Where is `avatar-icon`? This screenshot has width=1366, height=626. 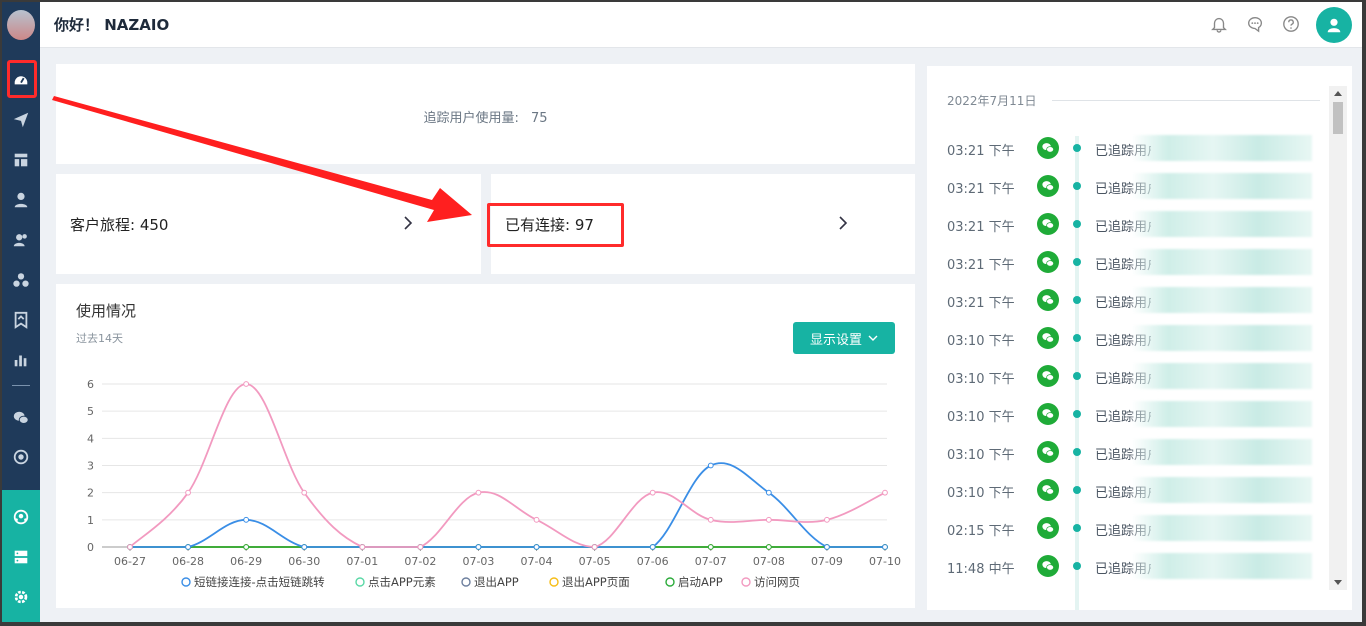
avatar-icon is located at coordinates (1334, 25).